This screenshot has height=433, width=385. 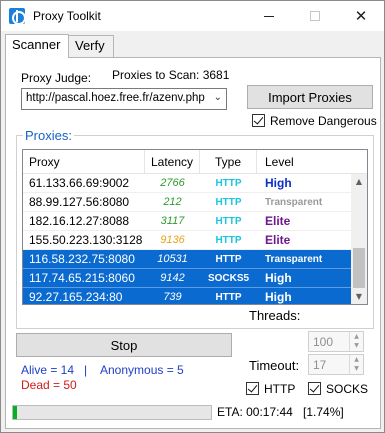 What do you see at coordinates (15, 412) in the screenshot?
I see `progress-fill` at bounding box center [15, 412].